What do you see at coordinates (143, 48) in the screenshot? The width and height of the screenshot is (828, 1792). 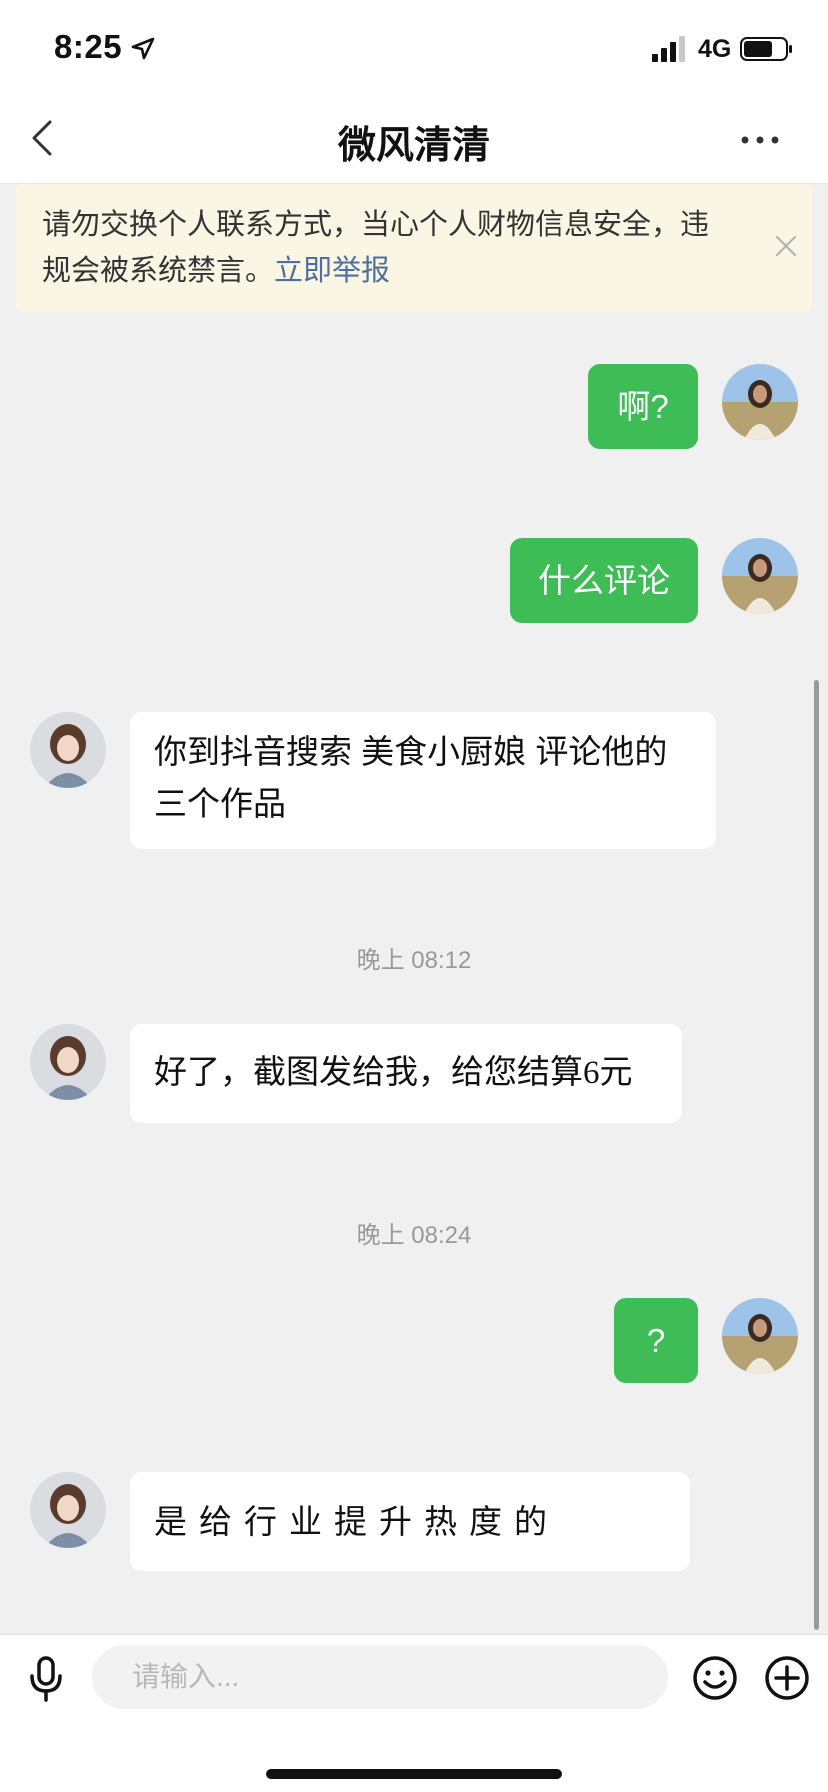 I see `location-arrow-icon` at bounding box center [143, 48].